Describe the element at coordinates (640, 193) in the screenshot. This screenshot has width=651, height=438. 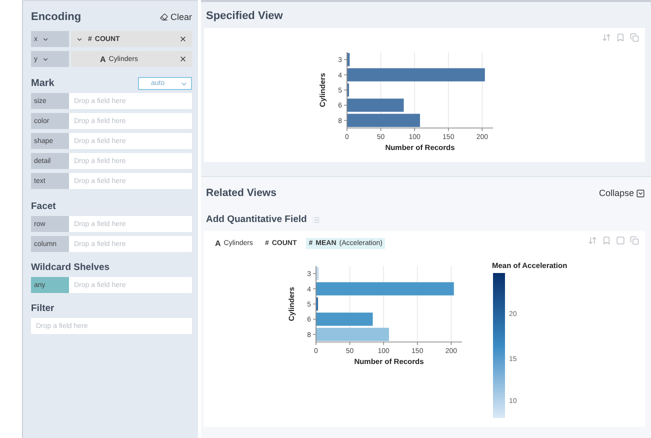
I see `collapse-icon` at that location.